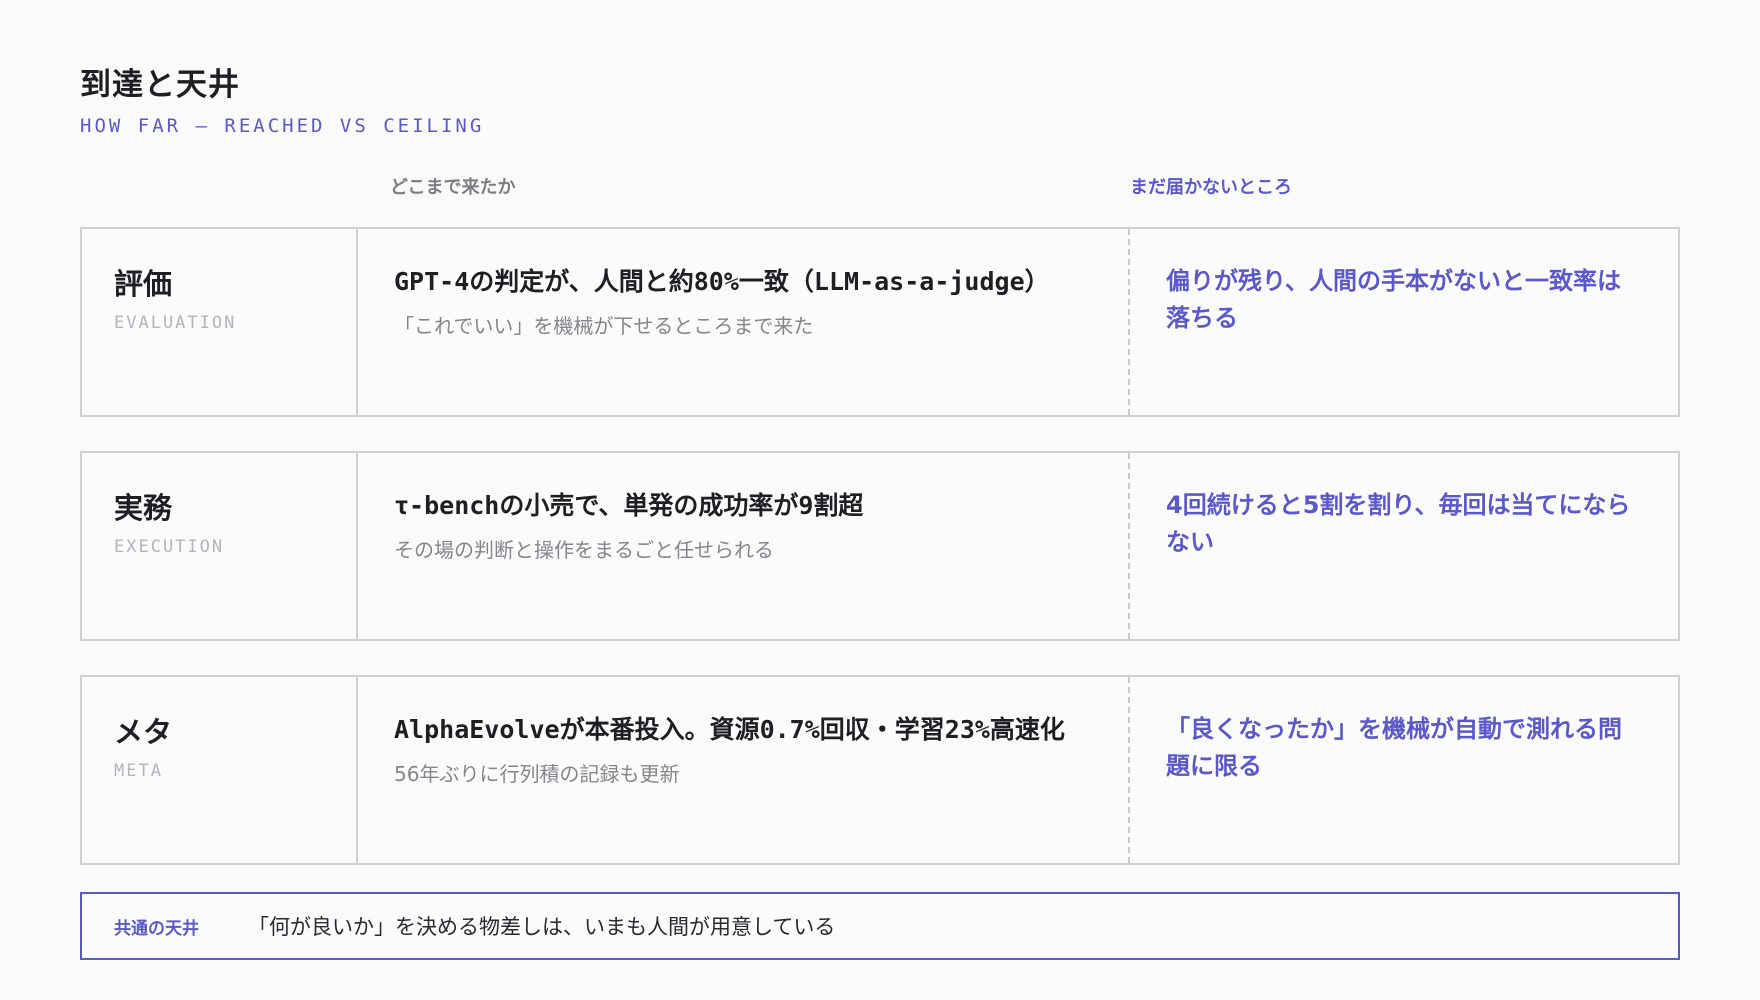  Describe the element at coordinates (143, 508) in the screenshot. I see `row-label-jp: 実務` at that location.